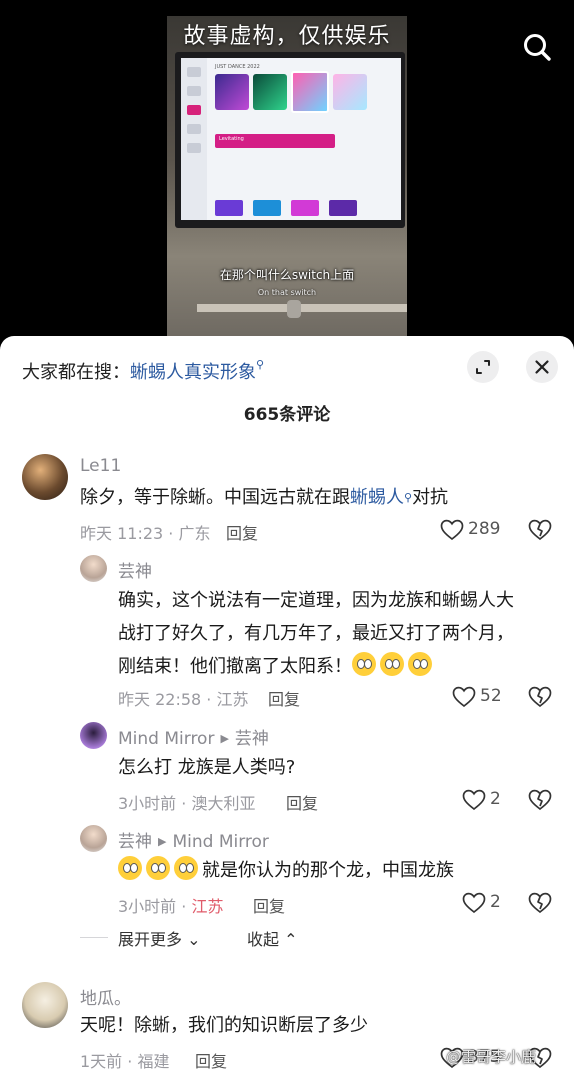 The width and height of the screenshot is (574, 1080). I want to click on comment-text: 除夕，等于除蜥。中国远古就在跟蜥蜴人⚲对抗, so click(264, 497).